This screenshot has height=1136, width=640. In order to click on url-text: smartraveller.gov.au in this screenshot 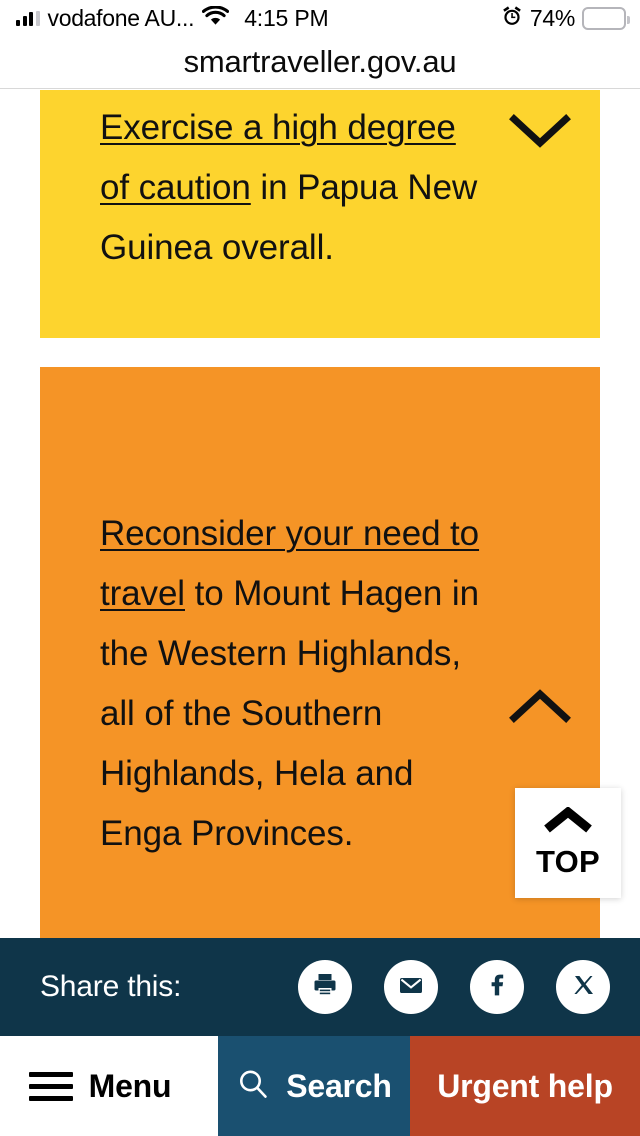, I will do `click(320, 61)`.